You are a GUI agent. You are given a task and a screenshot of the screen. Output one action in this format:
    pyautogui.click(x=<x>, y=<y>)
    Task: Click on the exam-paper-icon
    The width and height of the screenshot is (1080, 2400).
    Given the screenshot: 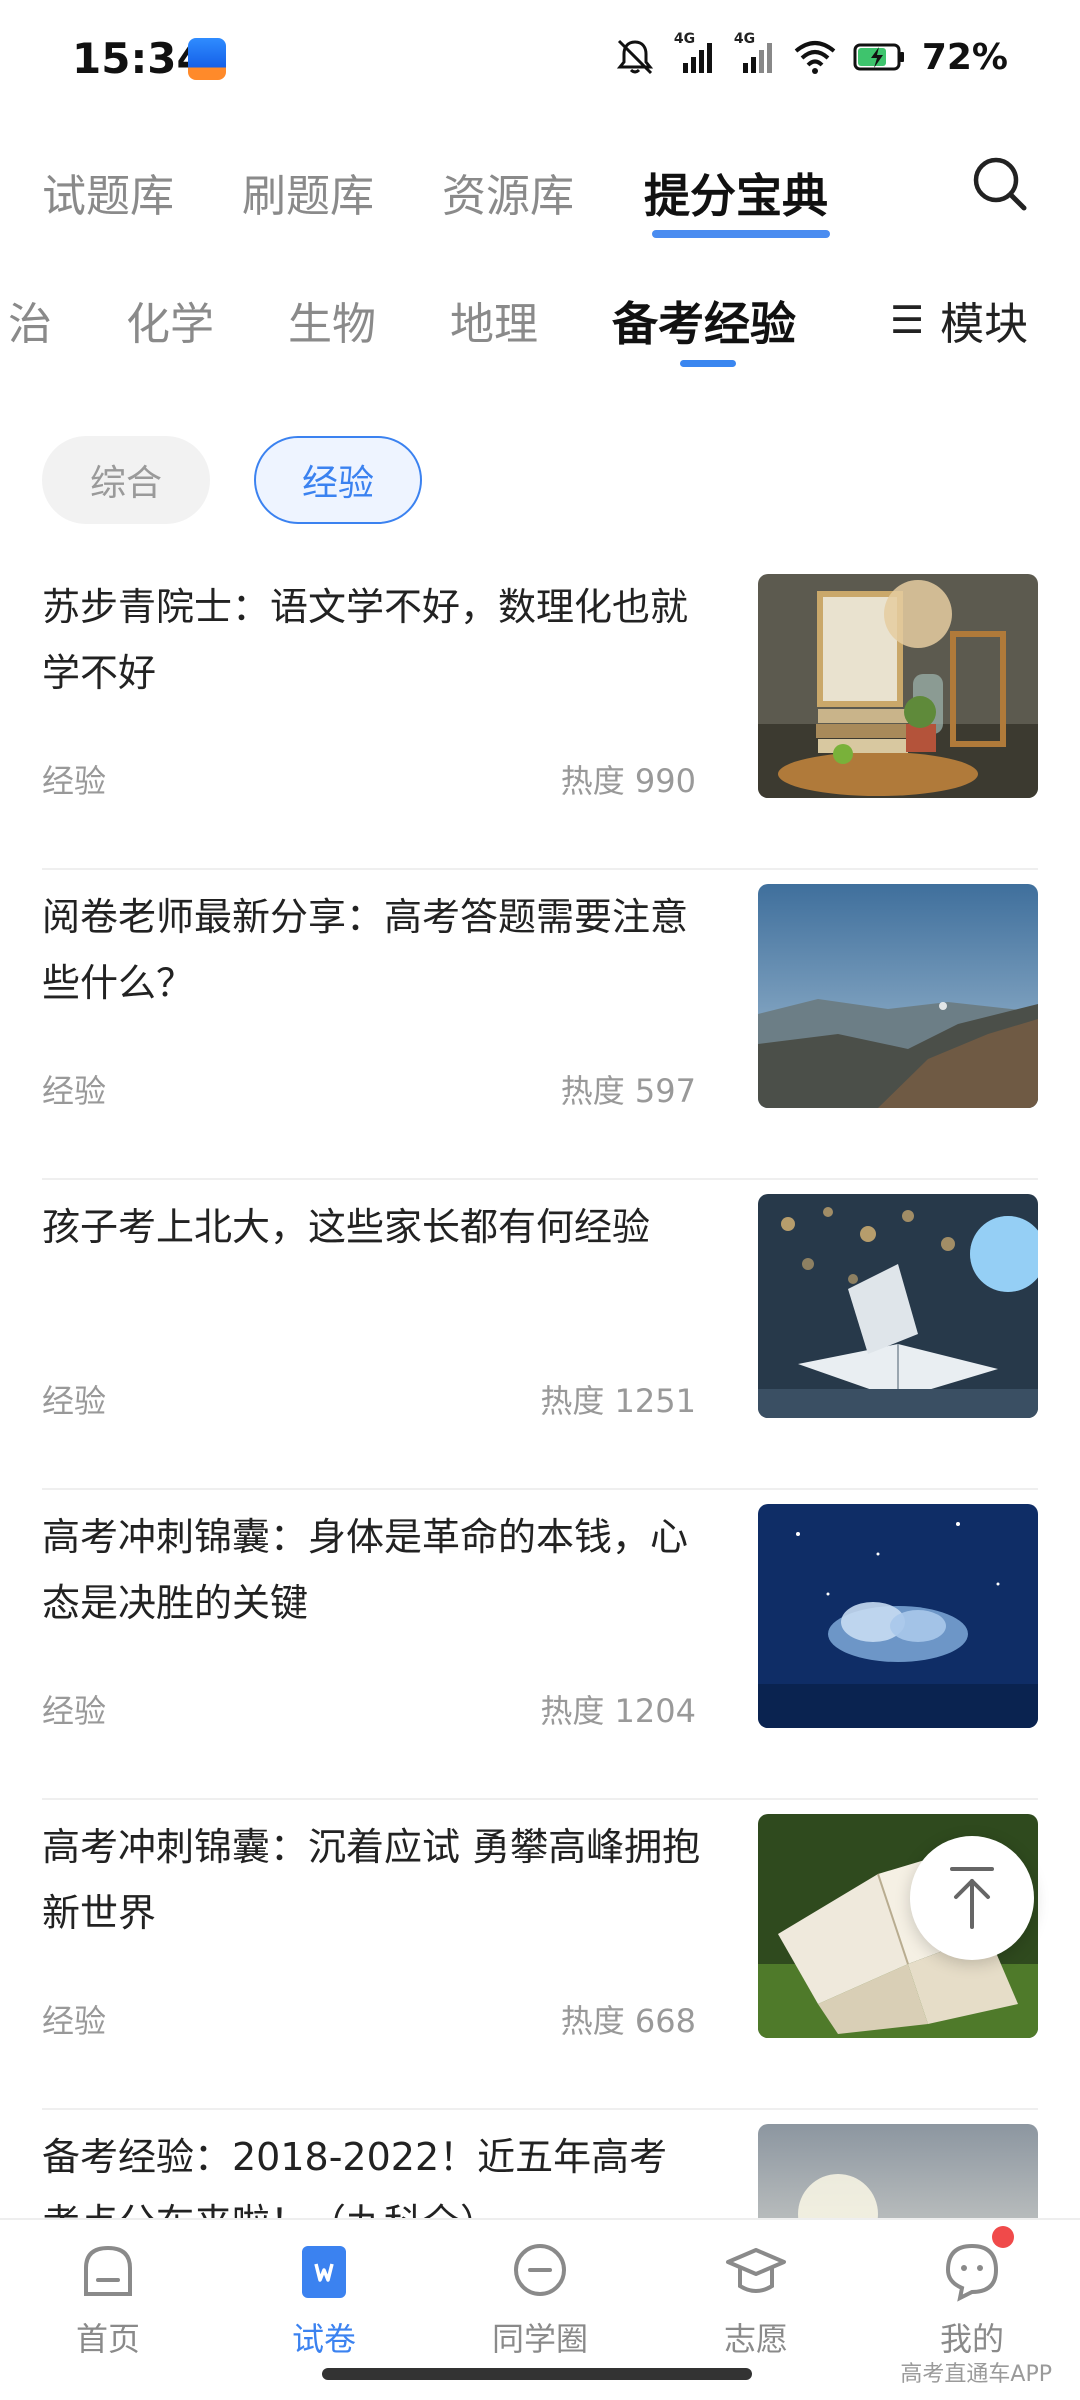 What is the action you would take?
    pyautogui.click(x=324, y=2272)
    